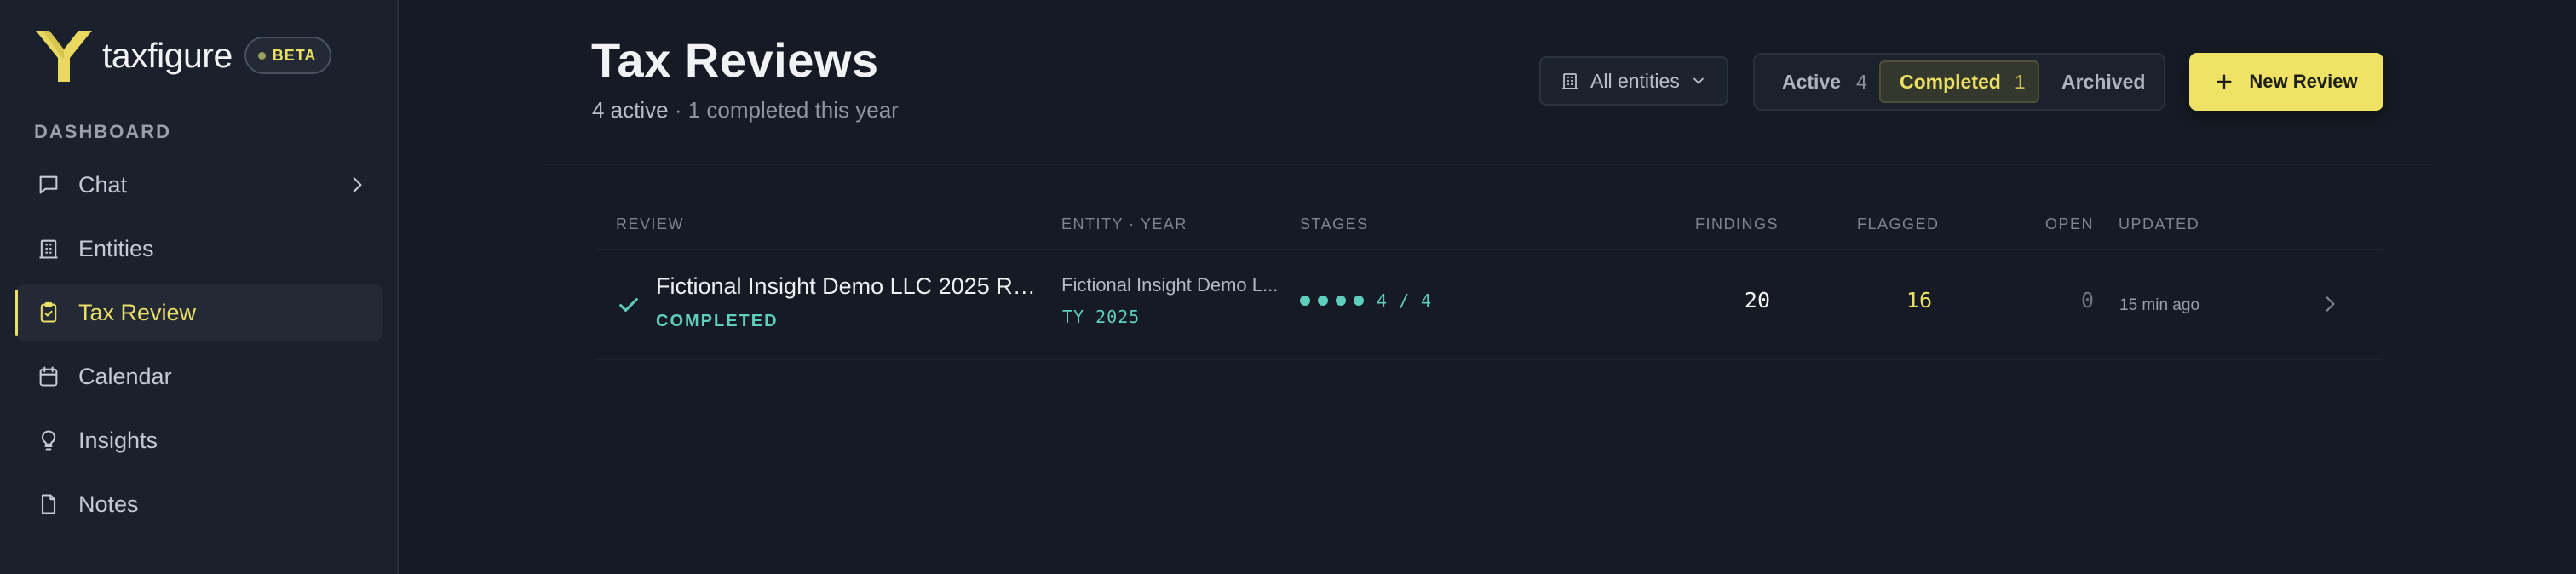  I want to click on new-review-button: New Review, so click(2286, 82).